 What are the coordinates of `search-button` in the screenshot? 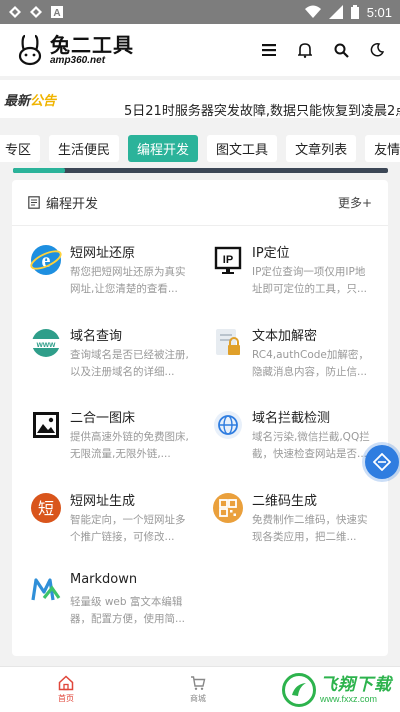 It's located at (341, 50).